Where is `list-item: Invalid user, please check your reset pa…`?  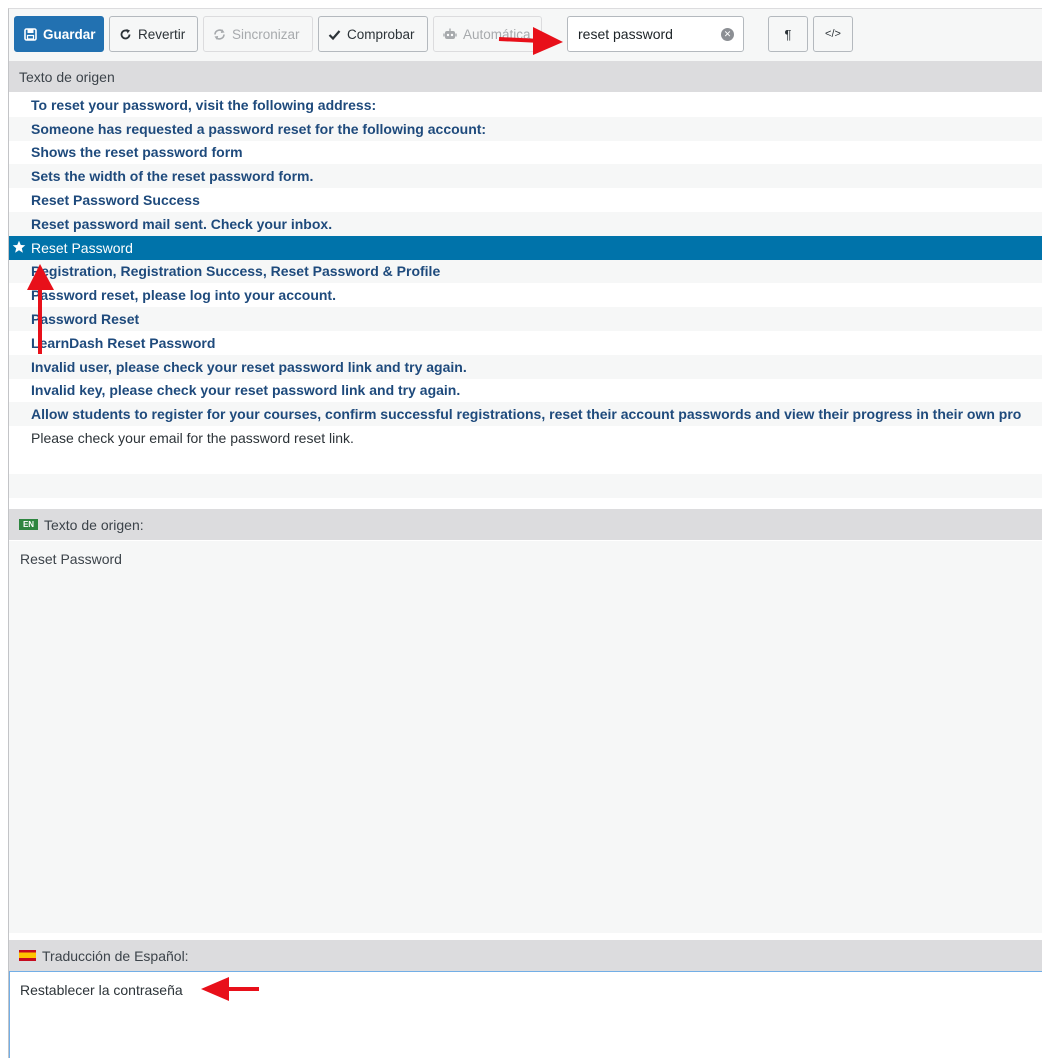
list-item: Invalid user, please check your reset pa… is located at coordinates (525, 366).